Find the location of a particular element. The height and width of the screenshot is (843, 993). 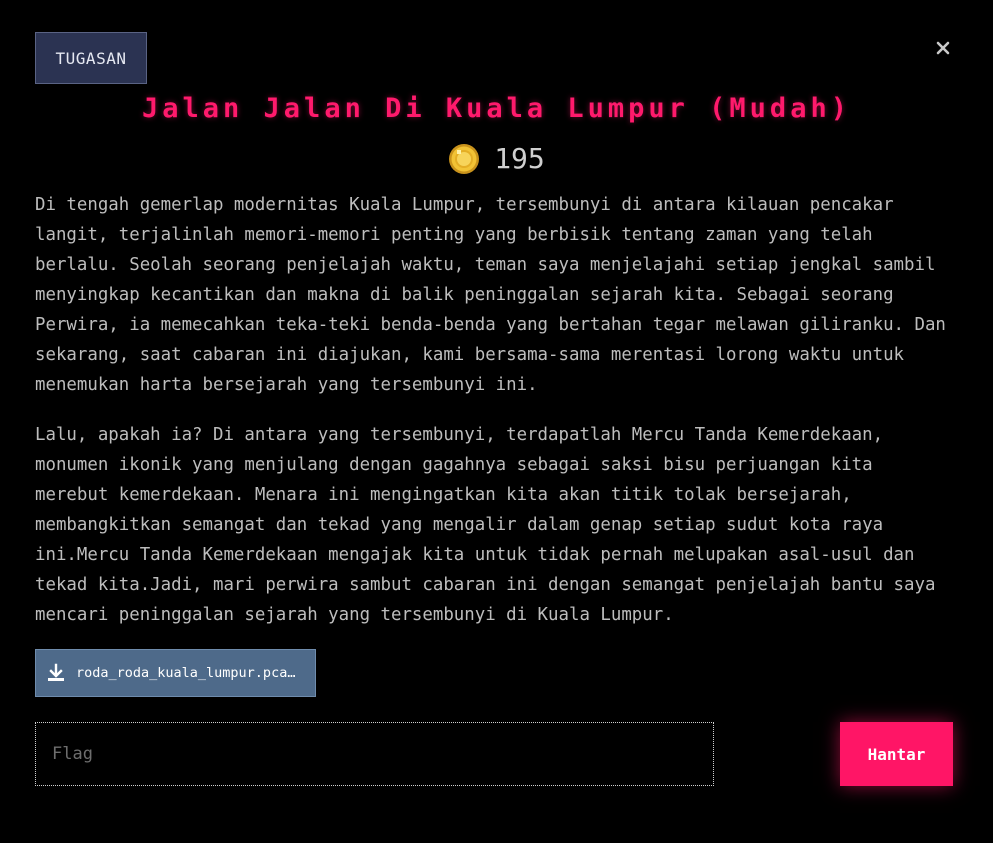

points-display: 195 is located at coordinates (496, 158).